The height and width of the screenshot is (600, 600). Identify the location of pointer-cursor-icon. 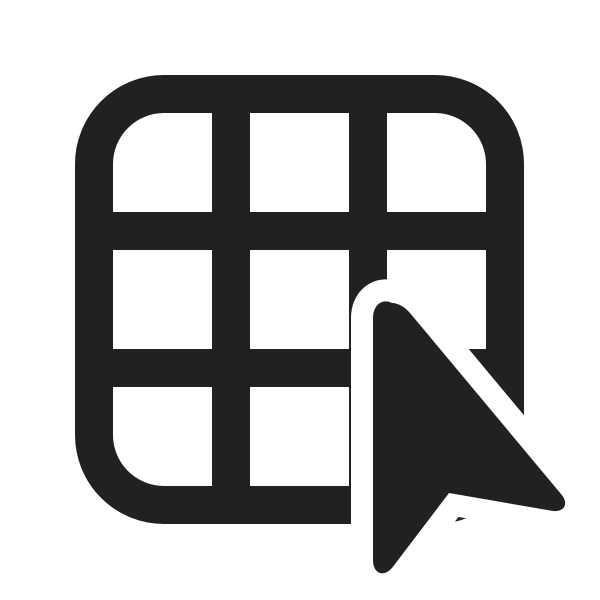
(469, 437).